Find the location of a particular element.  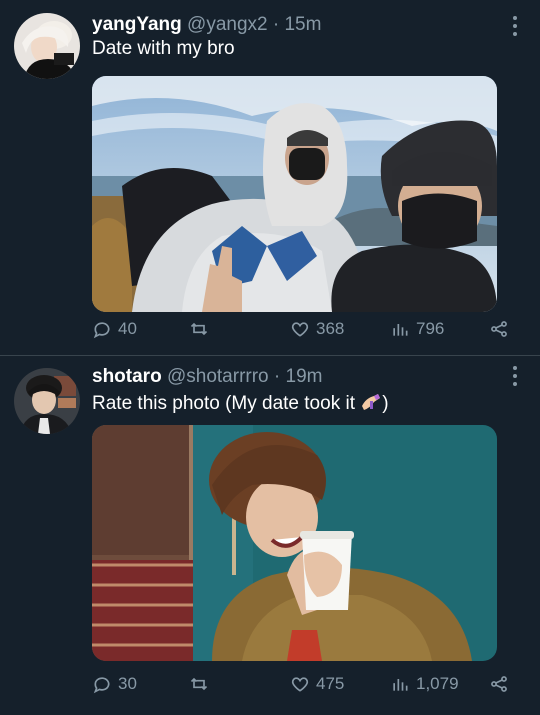

views-button: 796 is located at coordinates (417, 329).